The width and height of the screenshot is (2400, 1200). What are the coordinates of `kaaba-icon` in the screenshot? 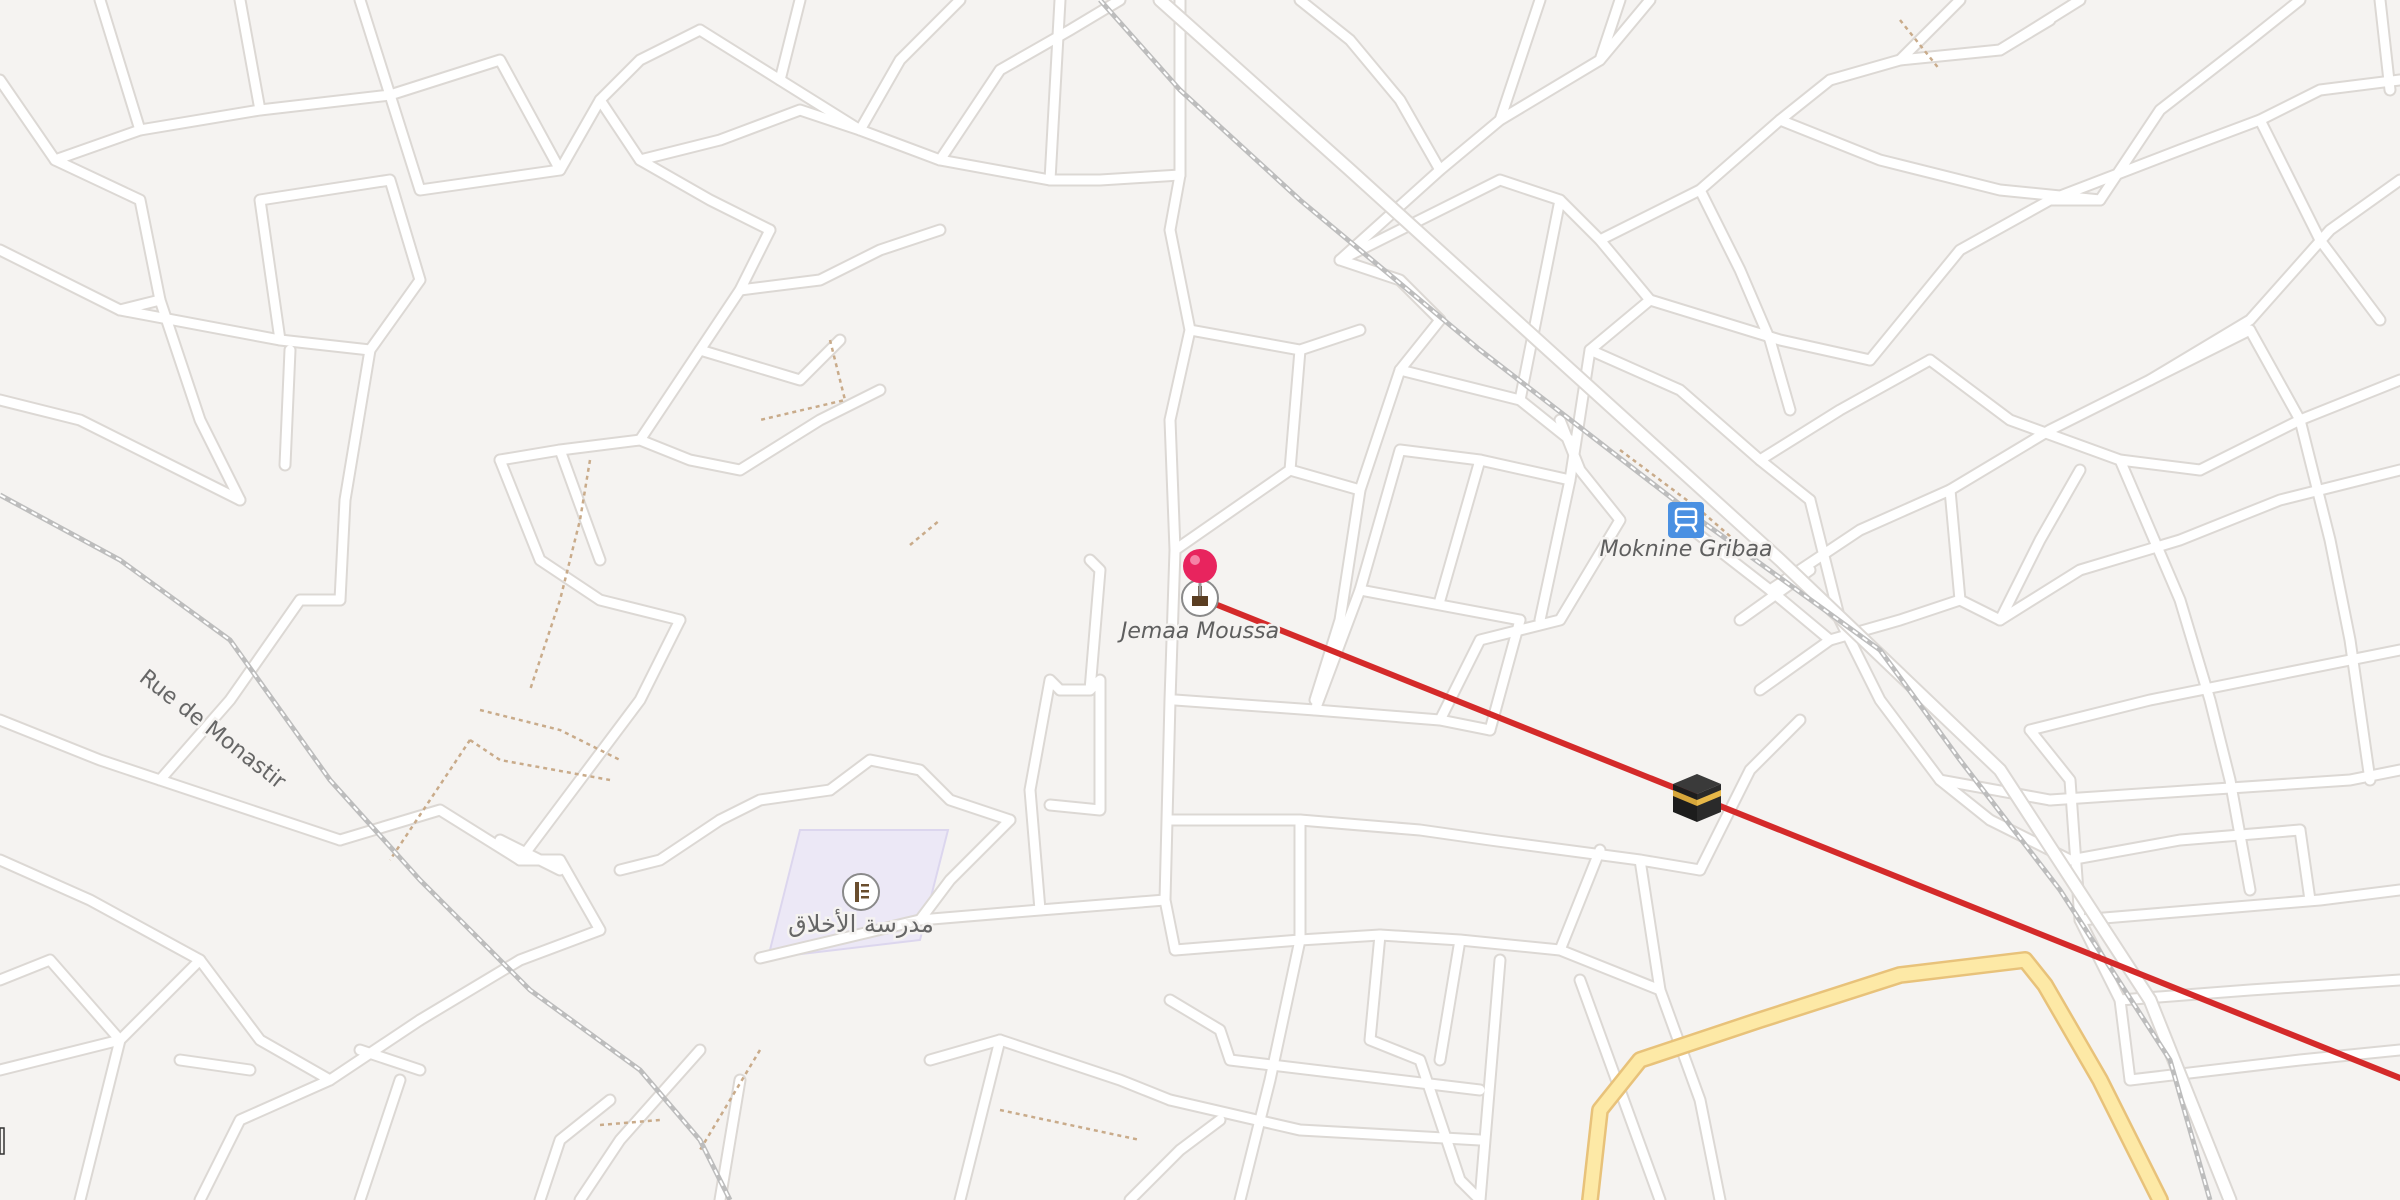 It's located at (1697, 798).